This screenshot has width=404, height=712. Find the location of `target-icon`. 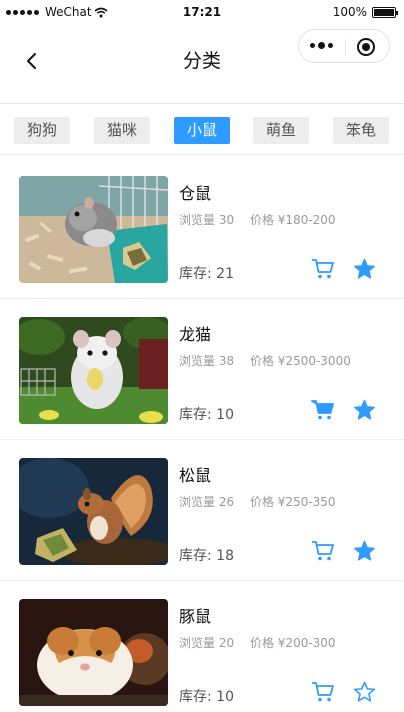

target-icon is located at coordinates (366, 47).